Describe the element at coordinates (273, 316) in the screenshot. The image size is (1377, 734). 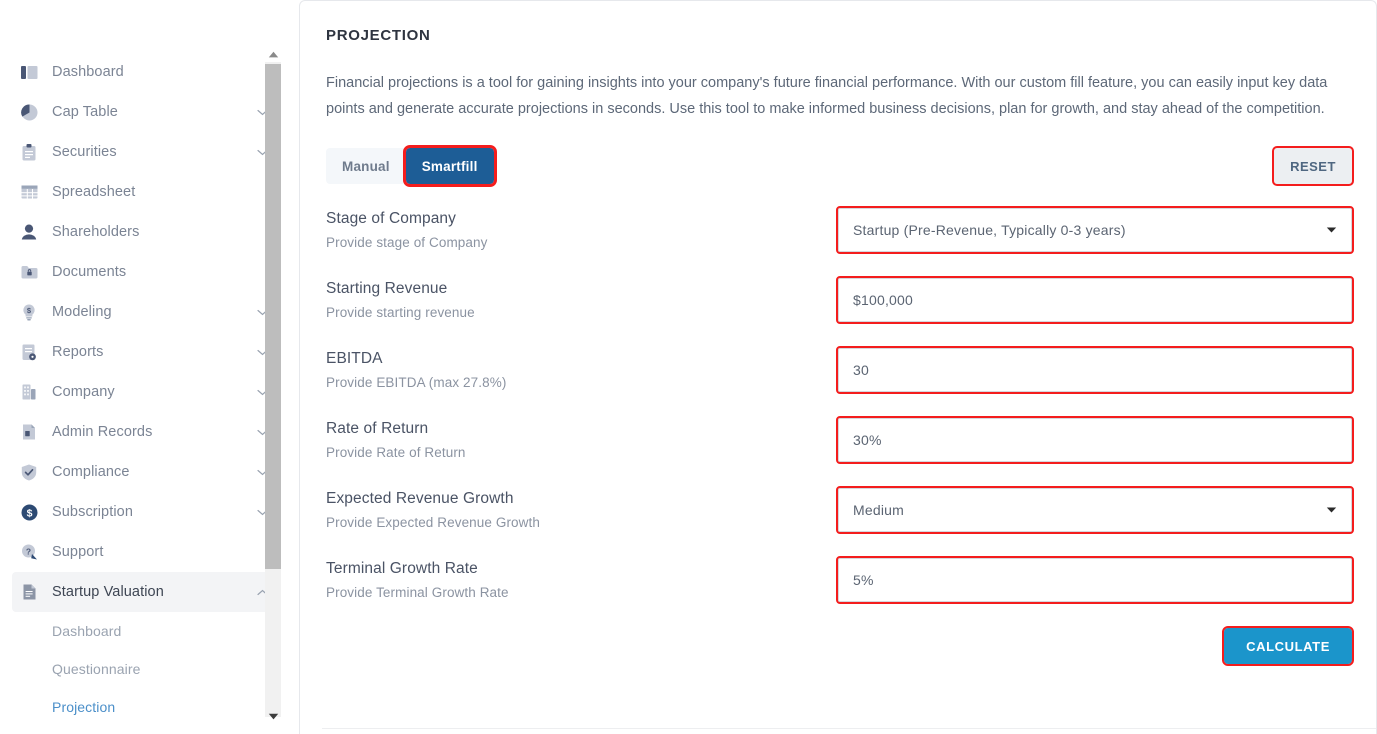
I see `scrollbar-thumb` at that location.